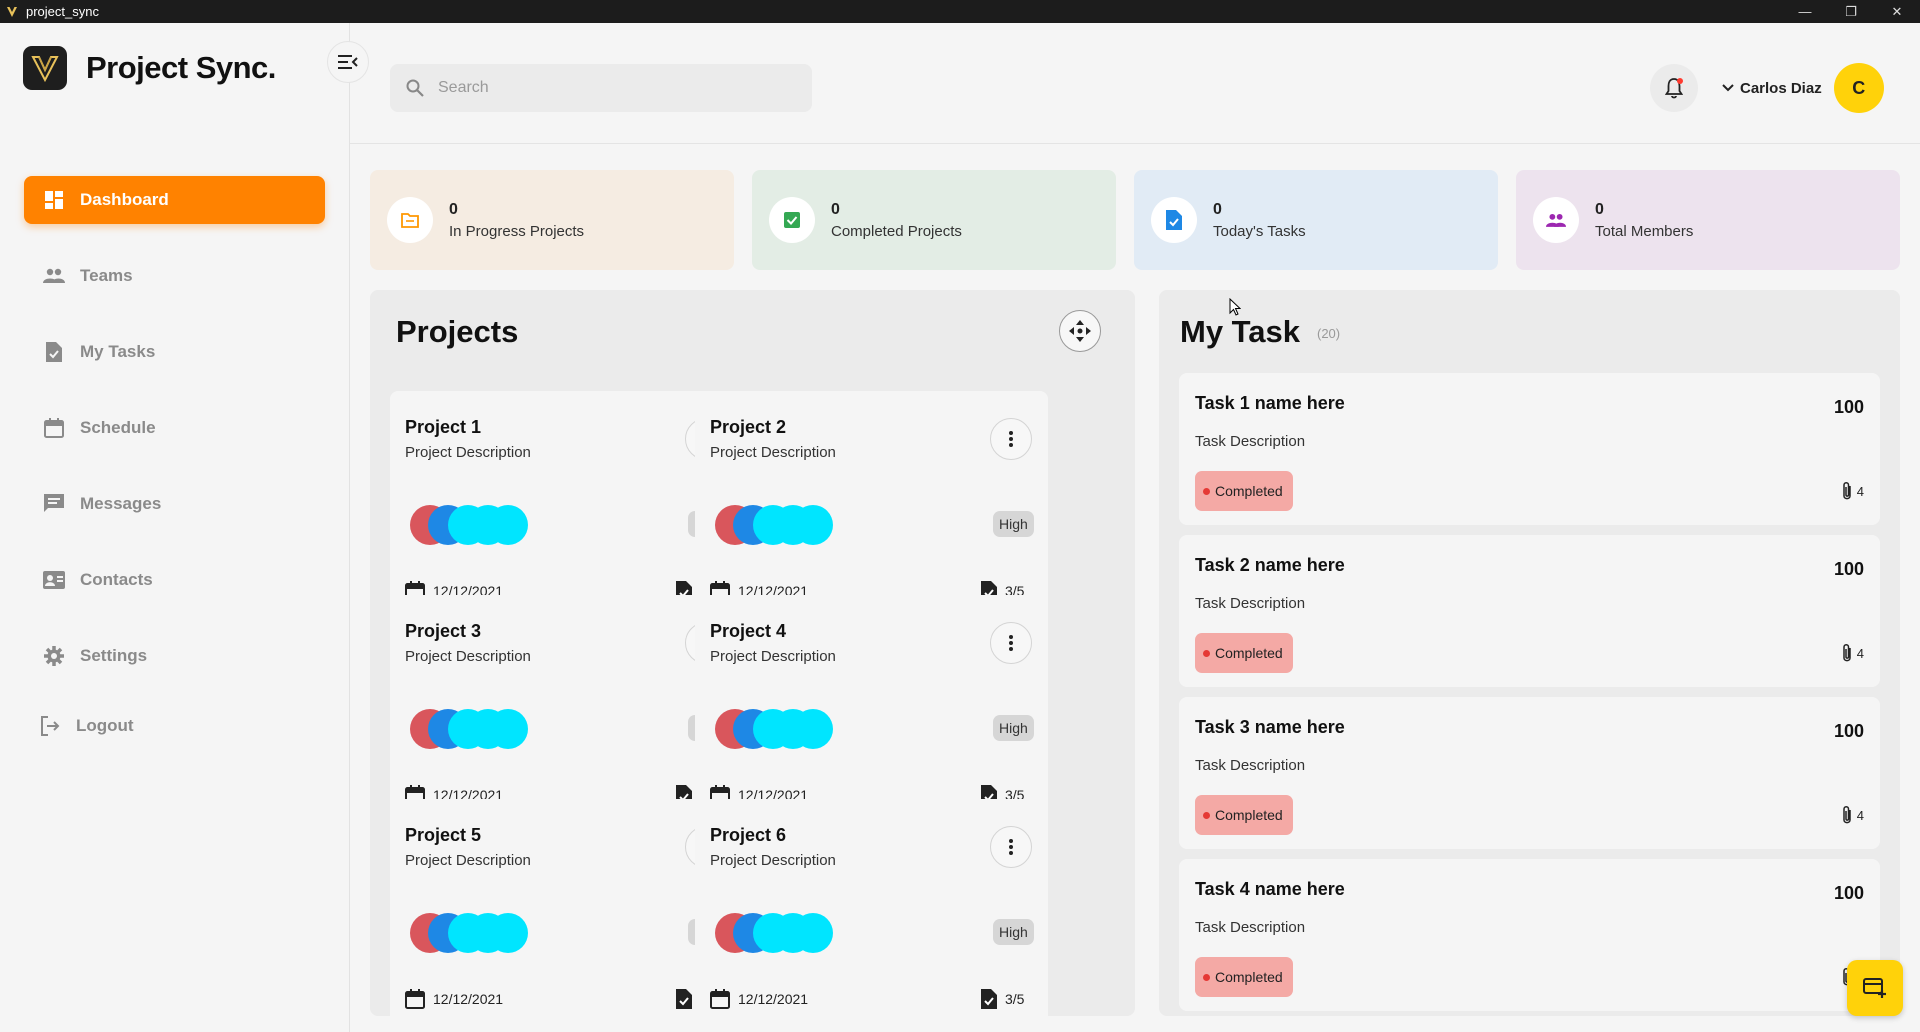 The height and width of the screenshot is (1032, 1920). What do you see at coordinates (608, 88) in the screenshot?
I see `search-input` at bounding box center [608, 88].